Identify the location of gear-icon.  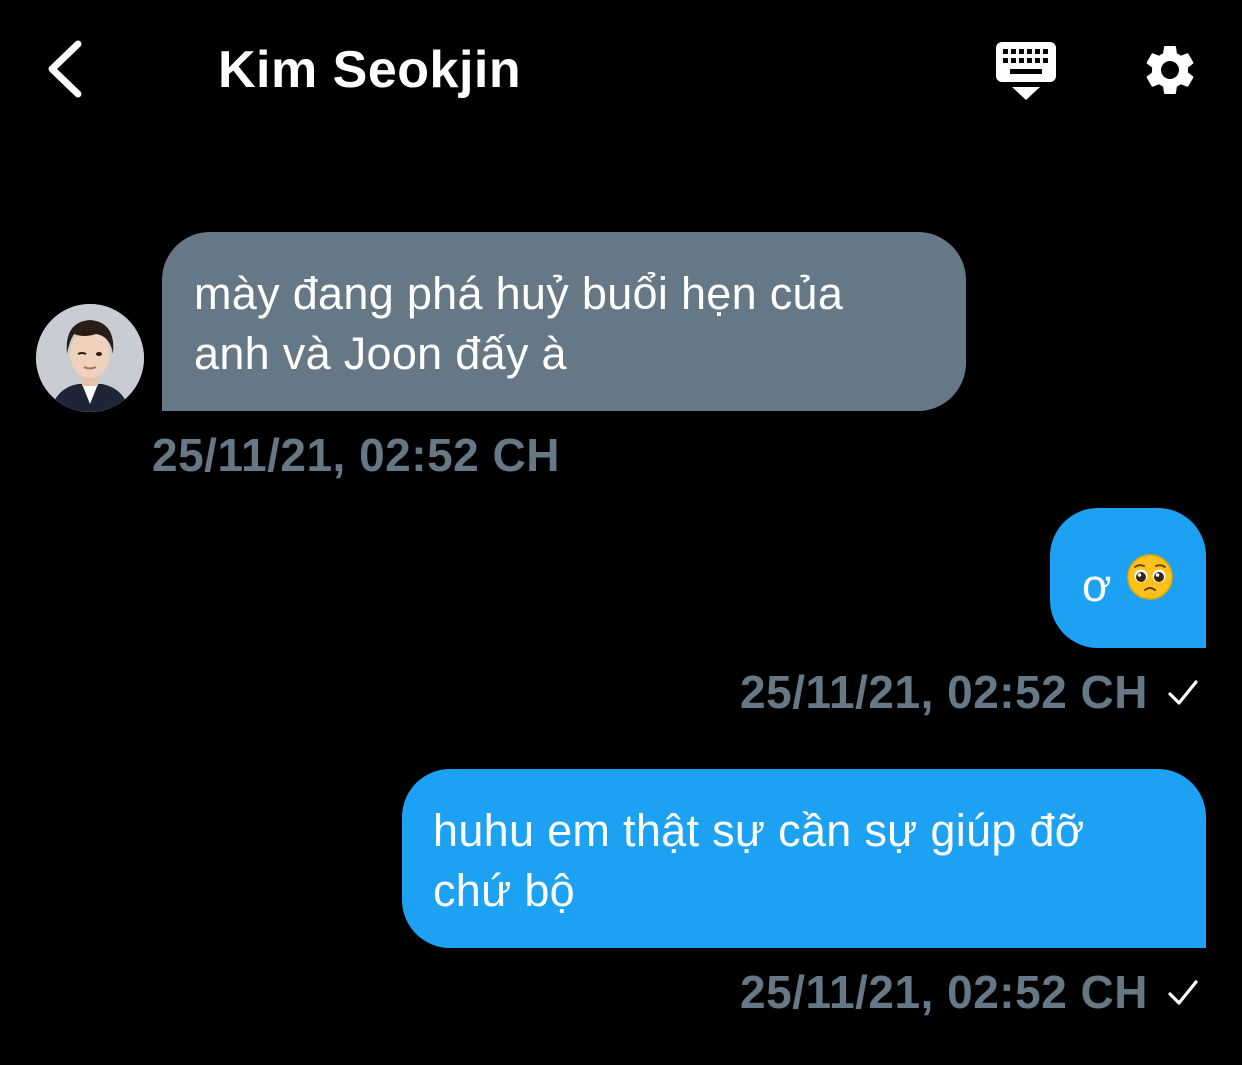
(1170, 70).